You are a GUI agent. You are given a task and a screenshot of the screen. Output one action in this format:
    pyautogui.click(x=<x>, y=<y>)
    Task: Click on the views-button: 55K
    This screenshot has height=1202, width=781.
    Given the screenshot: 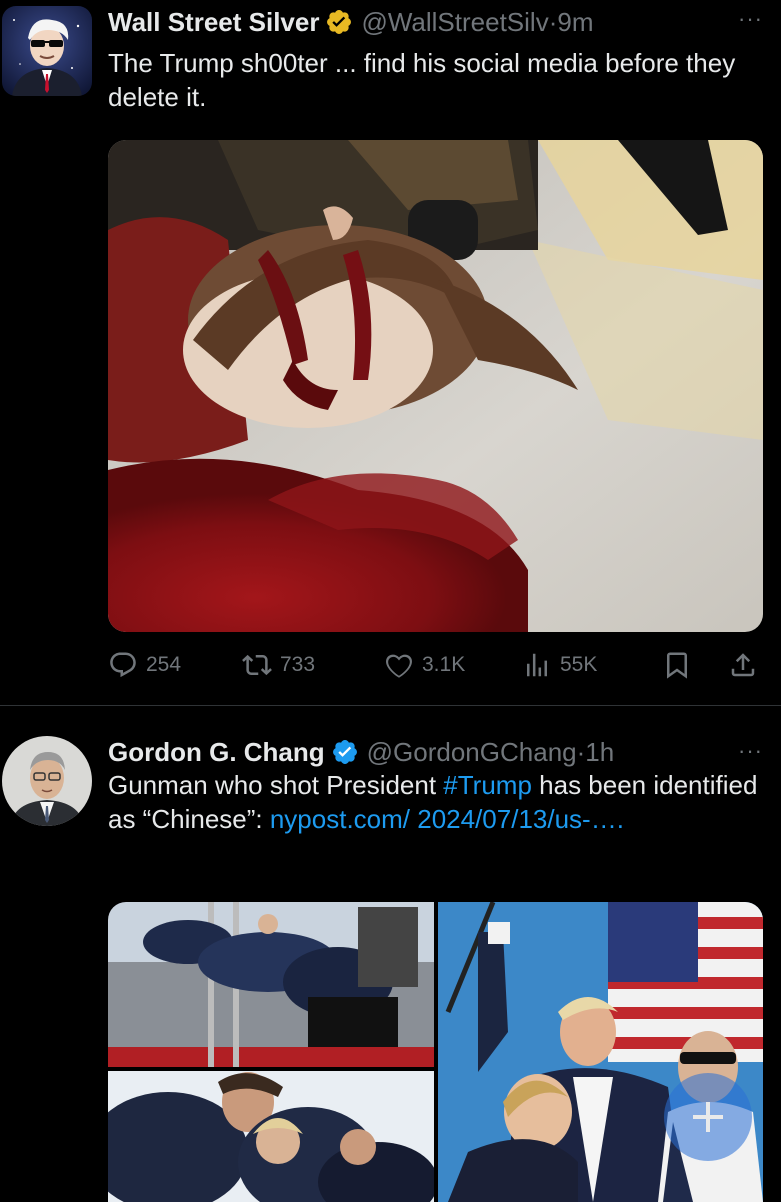 What is the action you would take?
    pyautogui.click(x=559, y=665)
    